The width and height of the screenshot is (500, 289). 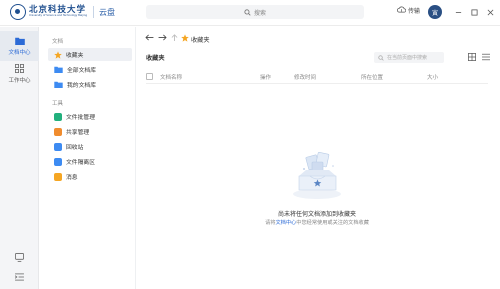 I want to click on help-button, so click(x=19, y=258).